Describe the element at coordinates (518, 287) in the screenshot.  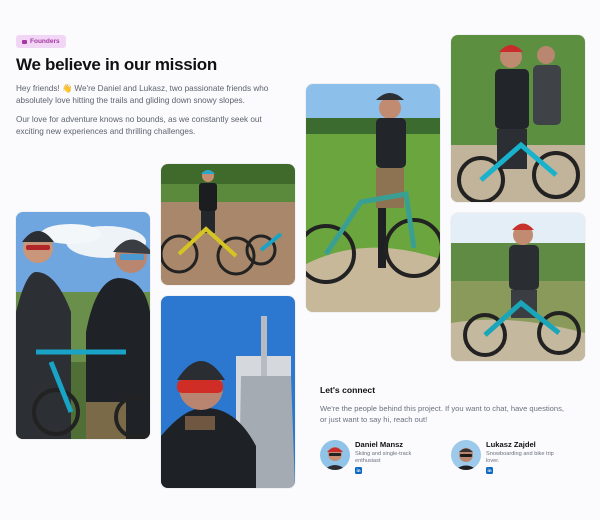
I see `photo-rider-field` at that location.